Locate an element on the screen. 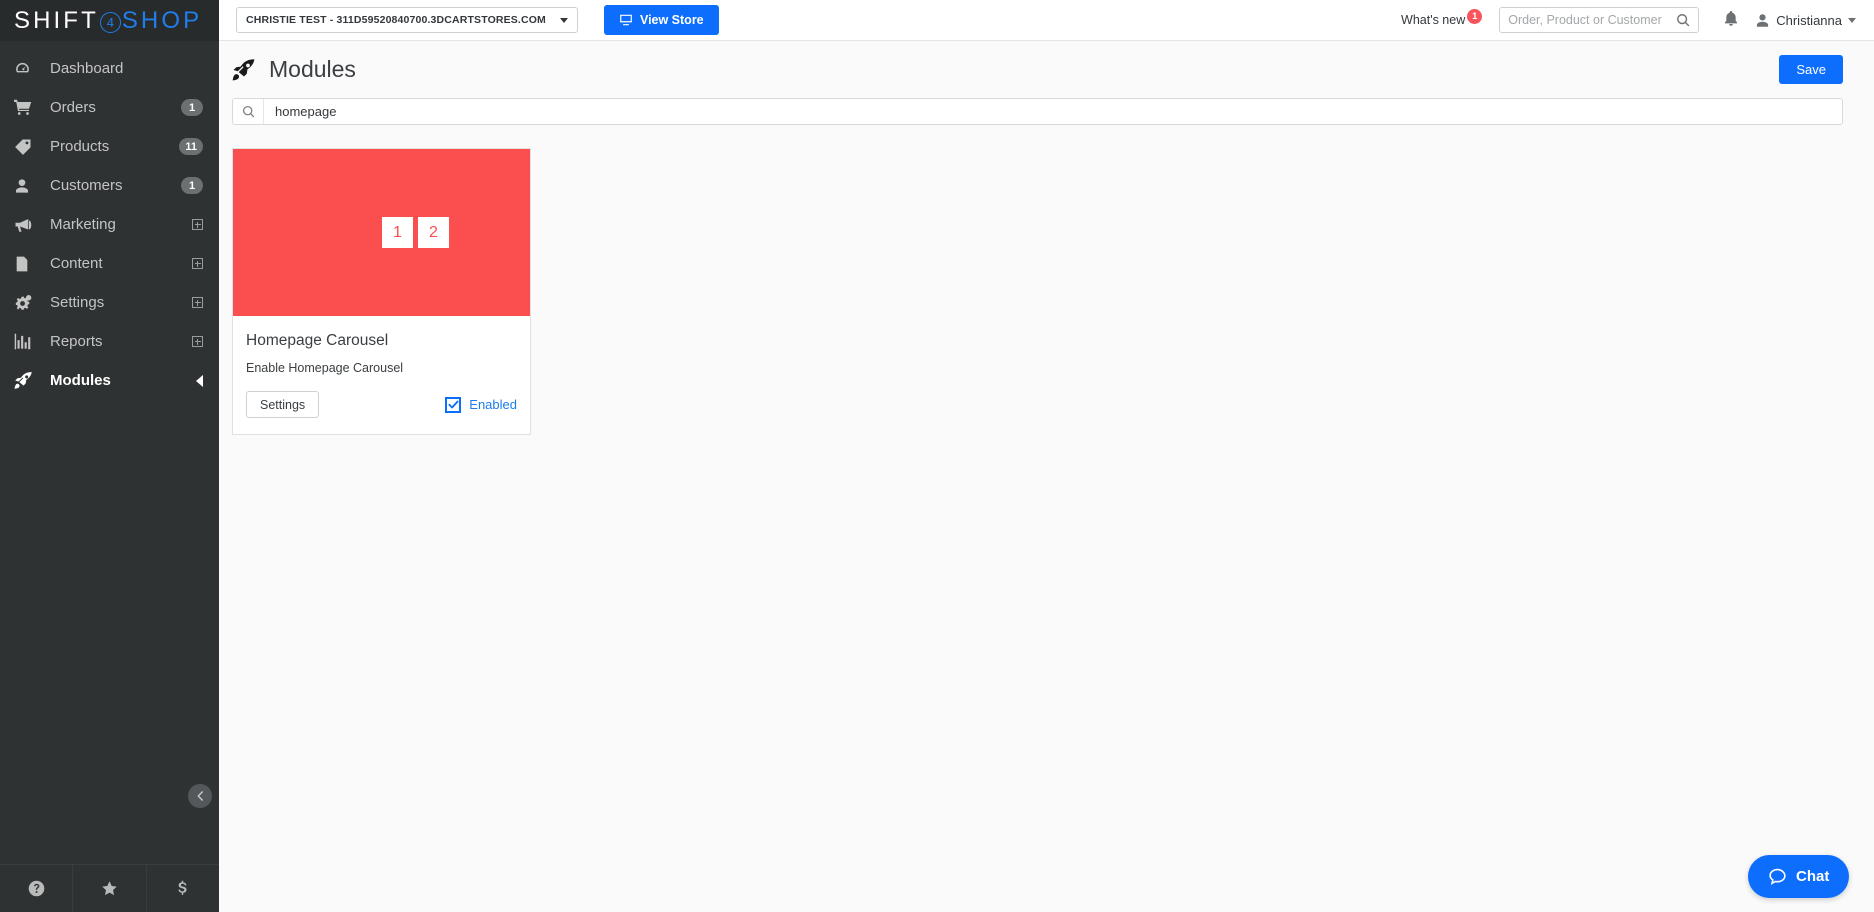 This screenshot has width=1874, height=912. sidebar-item-label: Modules is located at coordinates (80, 380).